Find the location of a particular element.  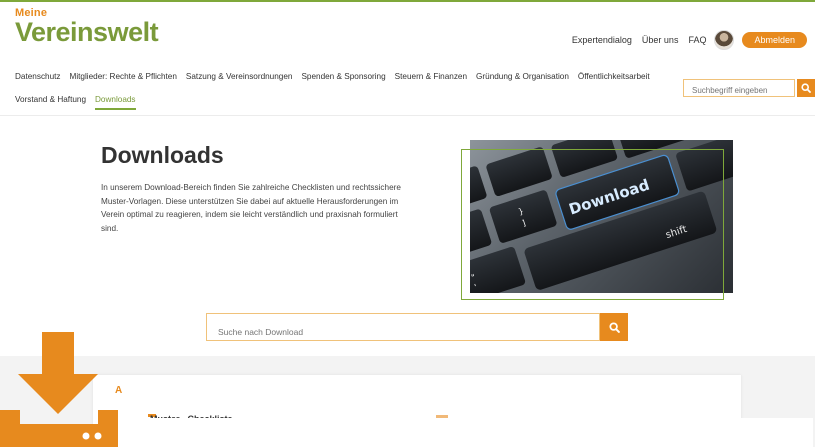

download-icon is located at coordinates (59, 389).